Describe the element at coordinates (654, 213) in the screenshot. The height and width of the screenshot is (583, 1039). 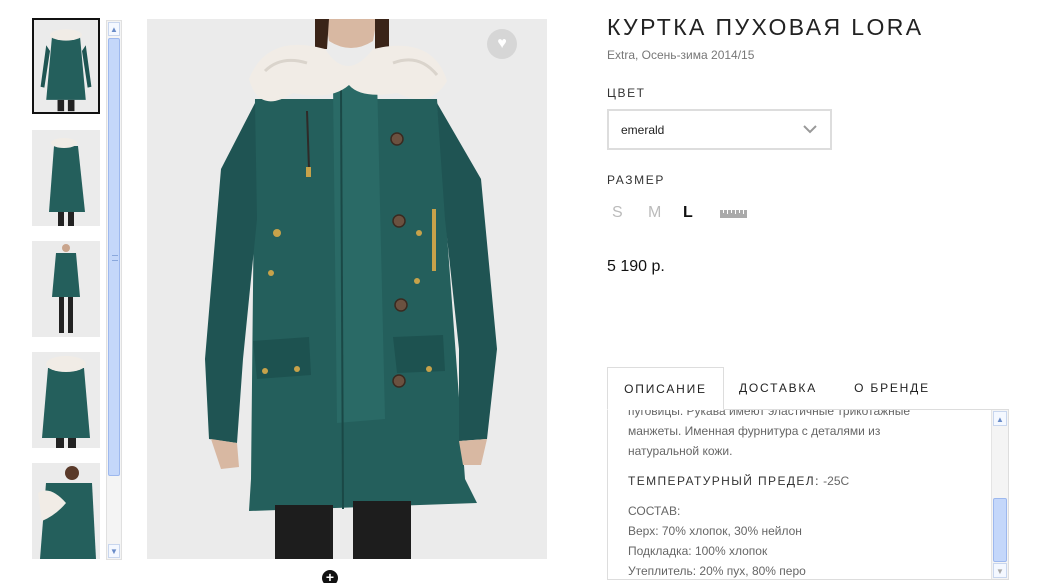
I see `size-option-m: M` at that location.